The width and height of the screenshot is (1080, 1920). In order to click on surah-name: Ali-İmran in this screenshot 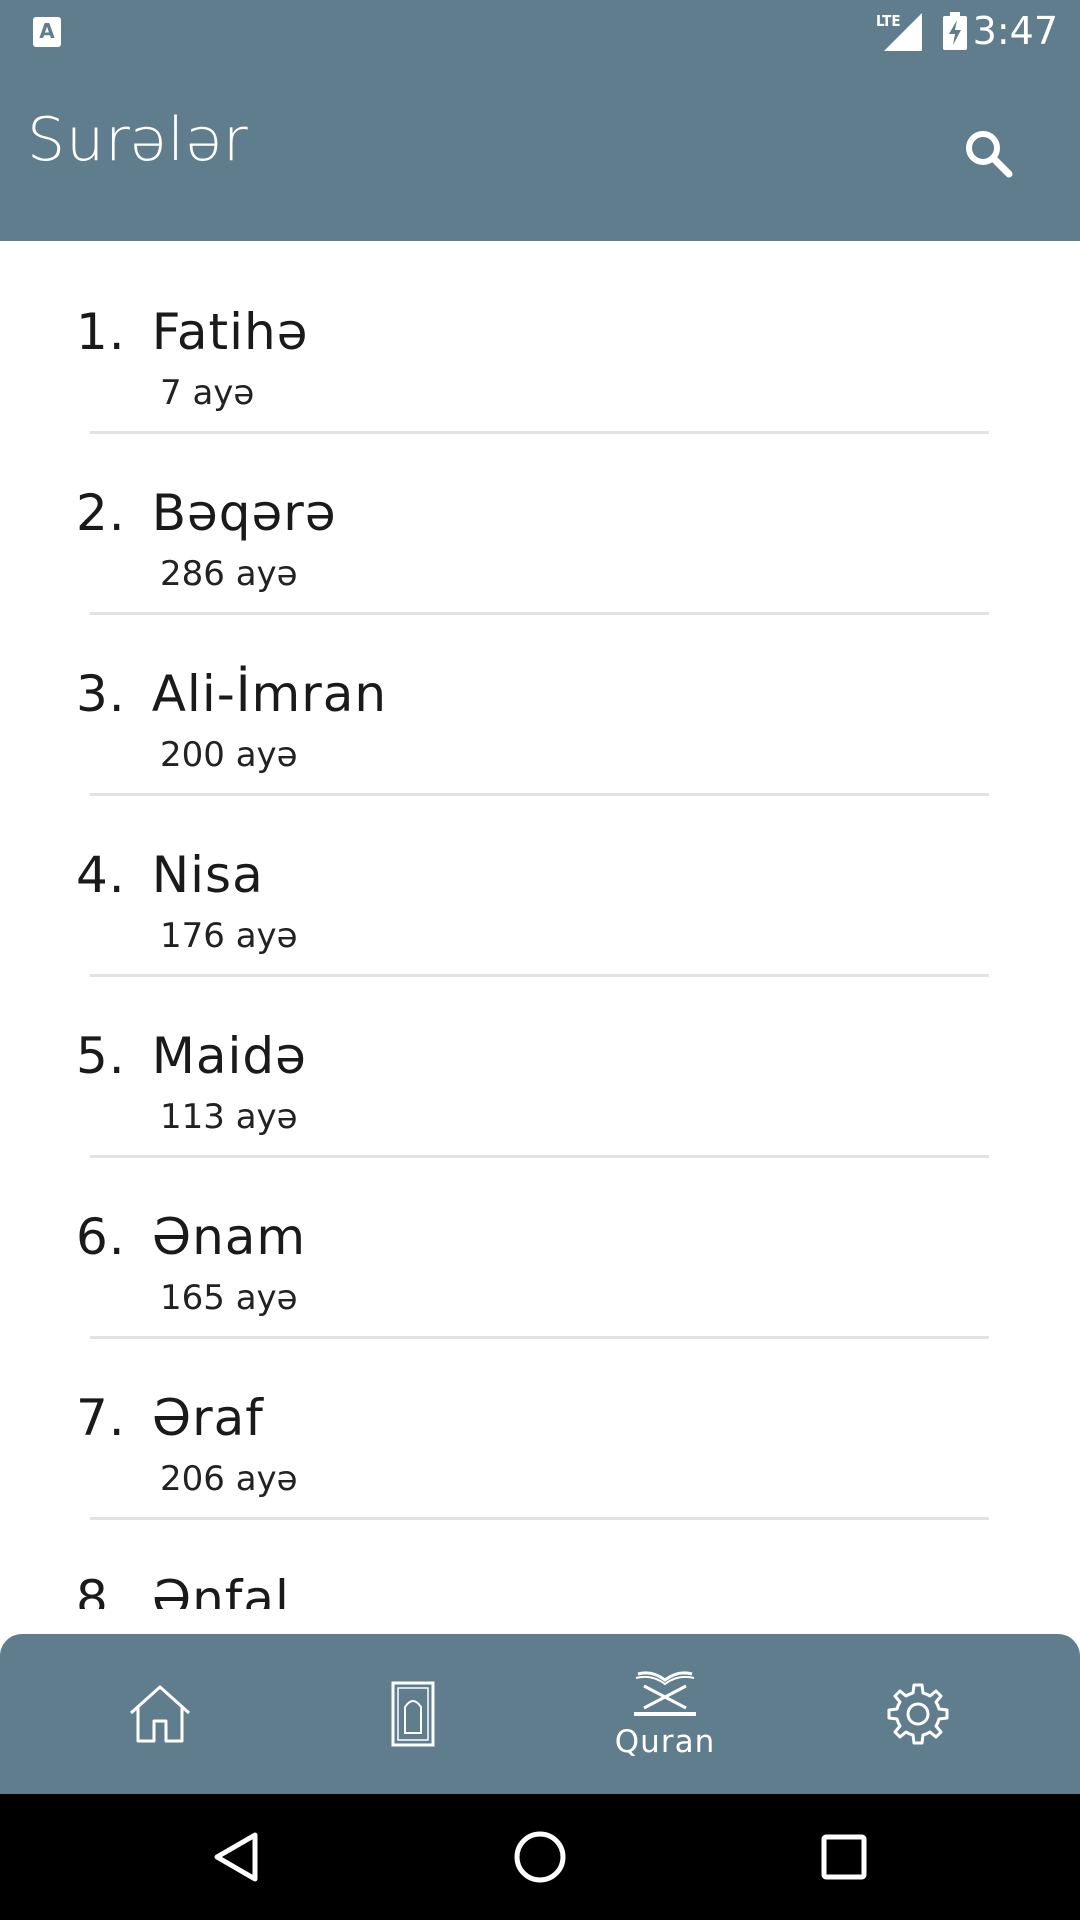, I will do `click(269, 694)`.